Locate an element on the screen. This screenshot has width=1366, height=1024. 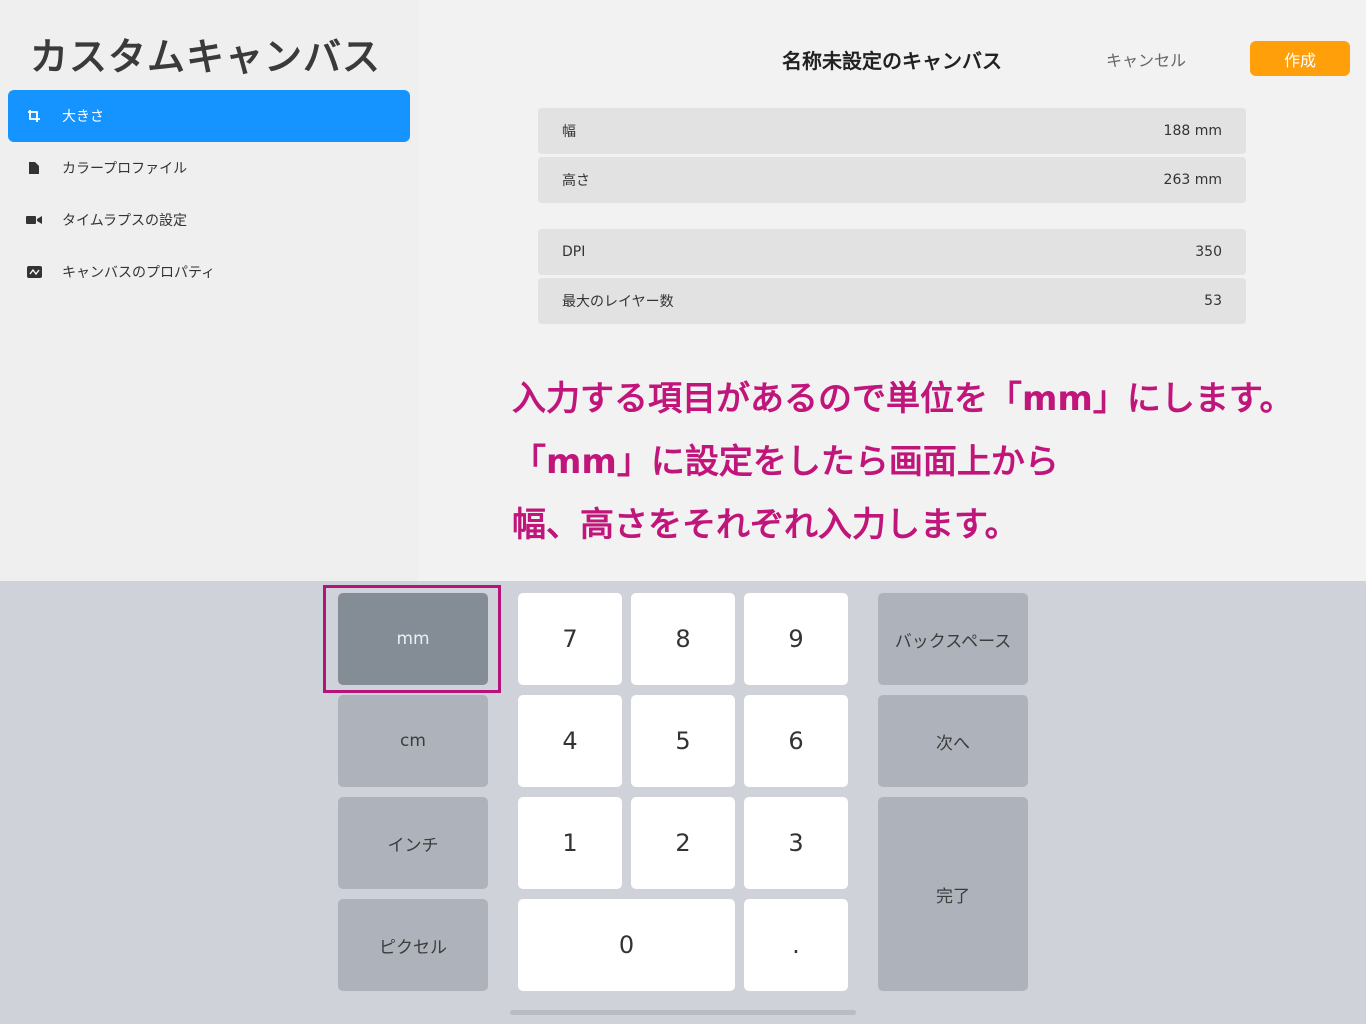
digit-6-key: 6 is located at coordinates (796, 741).